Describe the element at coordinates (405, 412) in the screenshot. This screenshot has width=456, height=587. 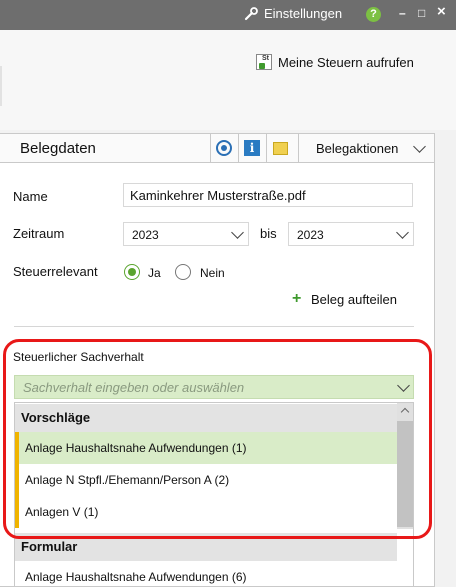
I see `scroll-up-icon` at that location.